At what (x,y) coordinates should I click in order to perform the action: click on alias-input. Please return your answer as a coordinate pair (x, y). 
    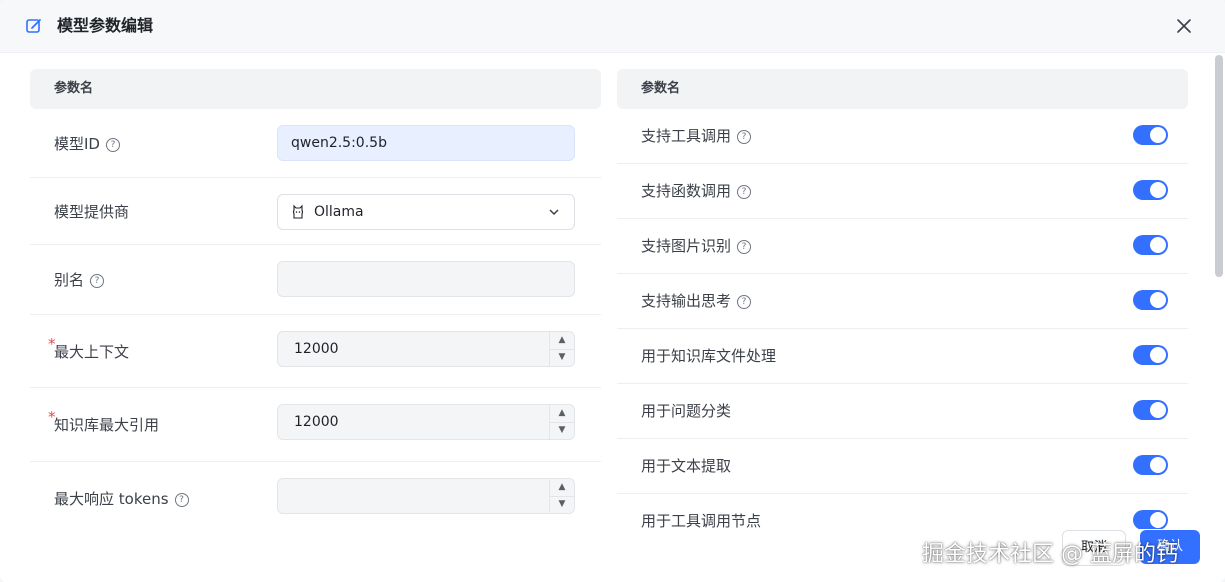
    Looking at the image, I should click on (426, 279).